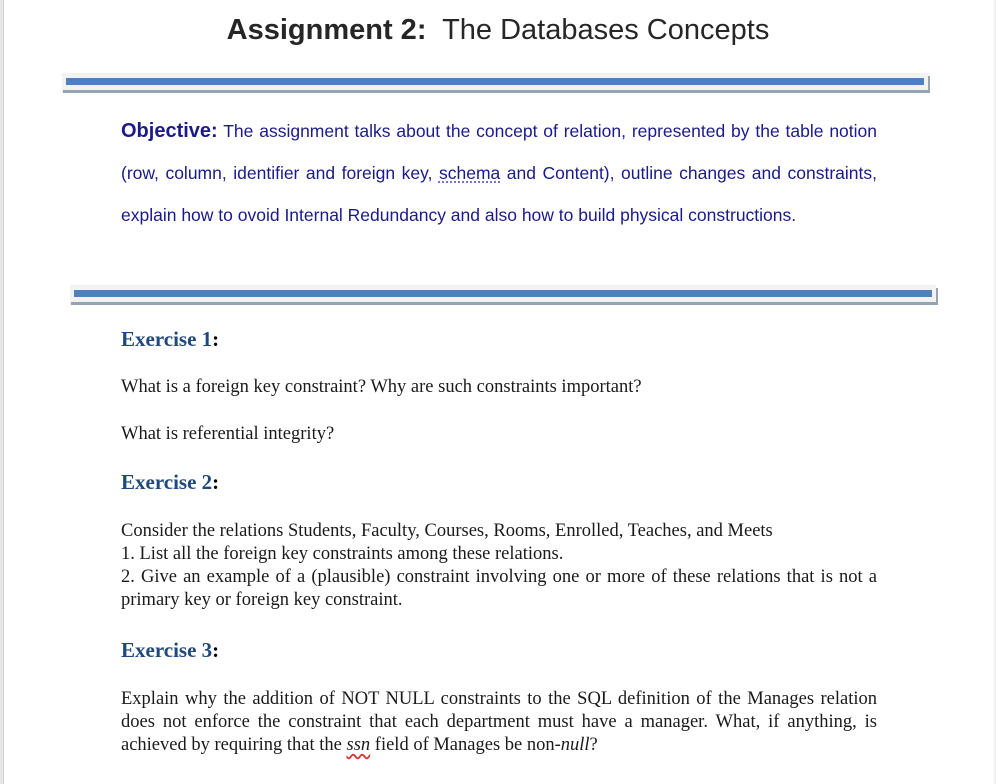 This screenshot has width=996, height=784. What do you see at coordinates (170, 482) in the screenshot?
I see `exercise-2-heading: Exercise 2:` at bounding box center [170, 482].